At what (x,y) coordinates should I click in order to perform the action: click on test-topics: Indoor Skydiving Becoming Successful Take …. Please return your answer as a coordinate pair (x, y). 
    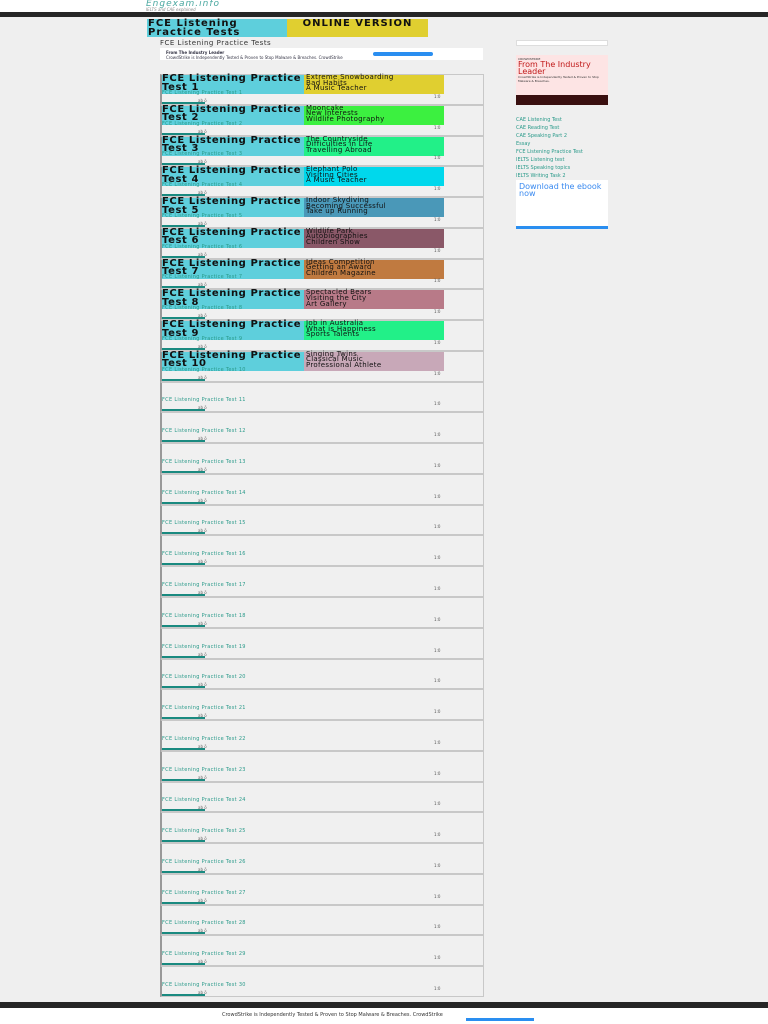
    Looking at the image, I should click on (374, 207).